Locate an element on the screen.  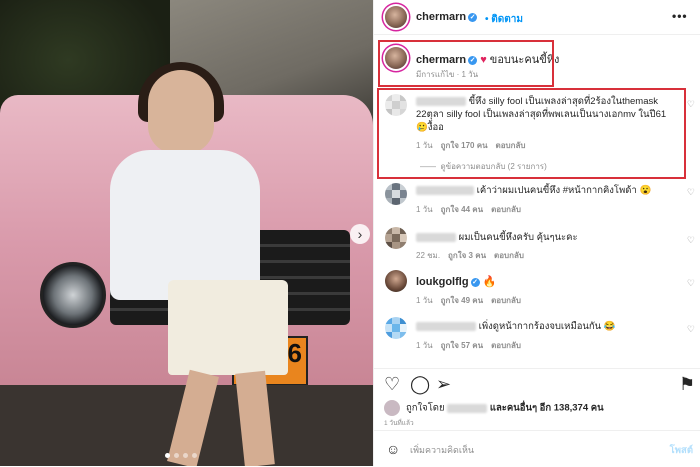
comment-highlight-box is located at coordinates (531, 133).